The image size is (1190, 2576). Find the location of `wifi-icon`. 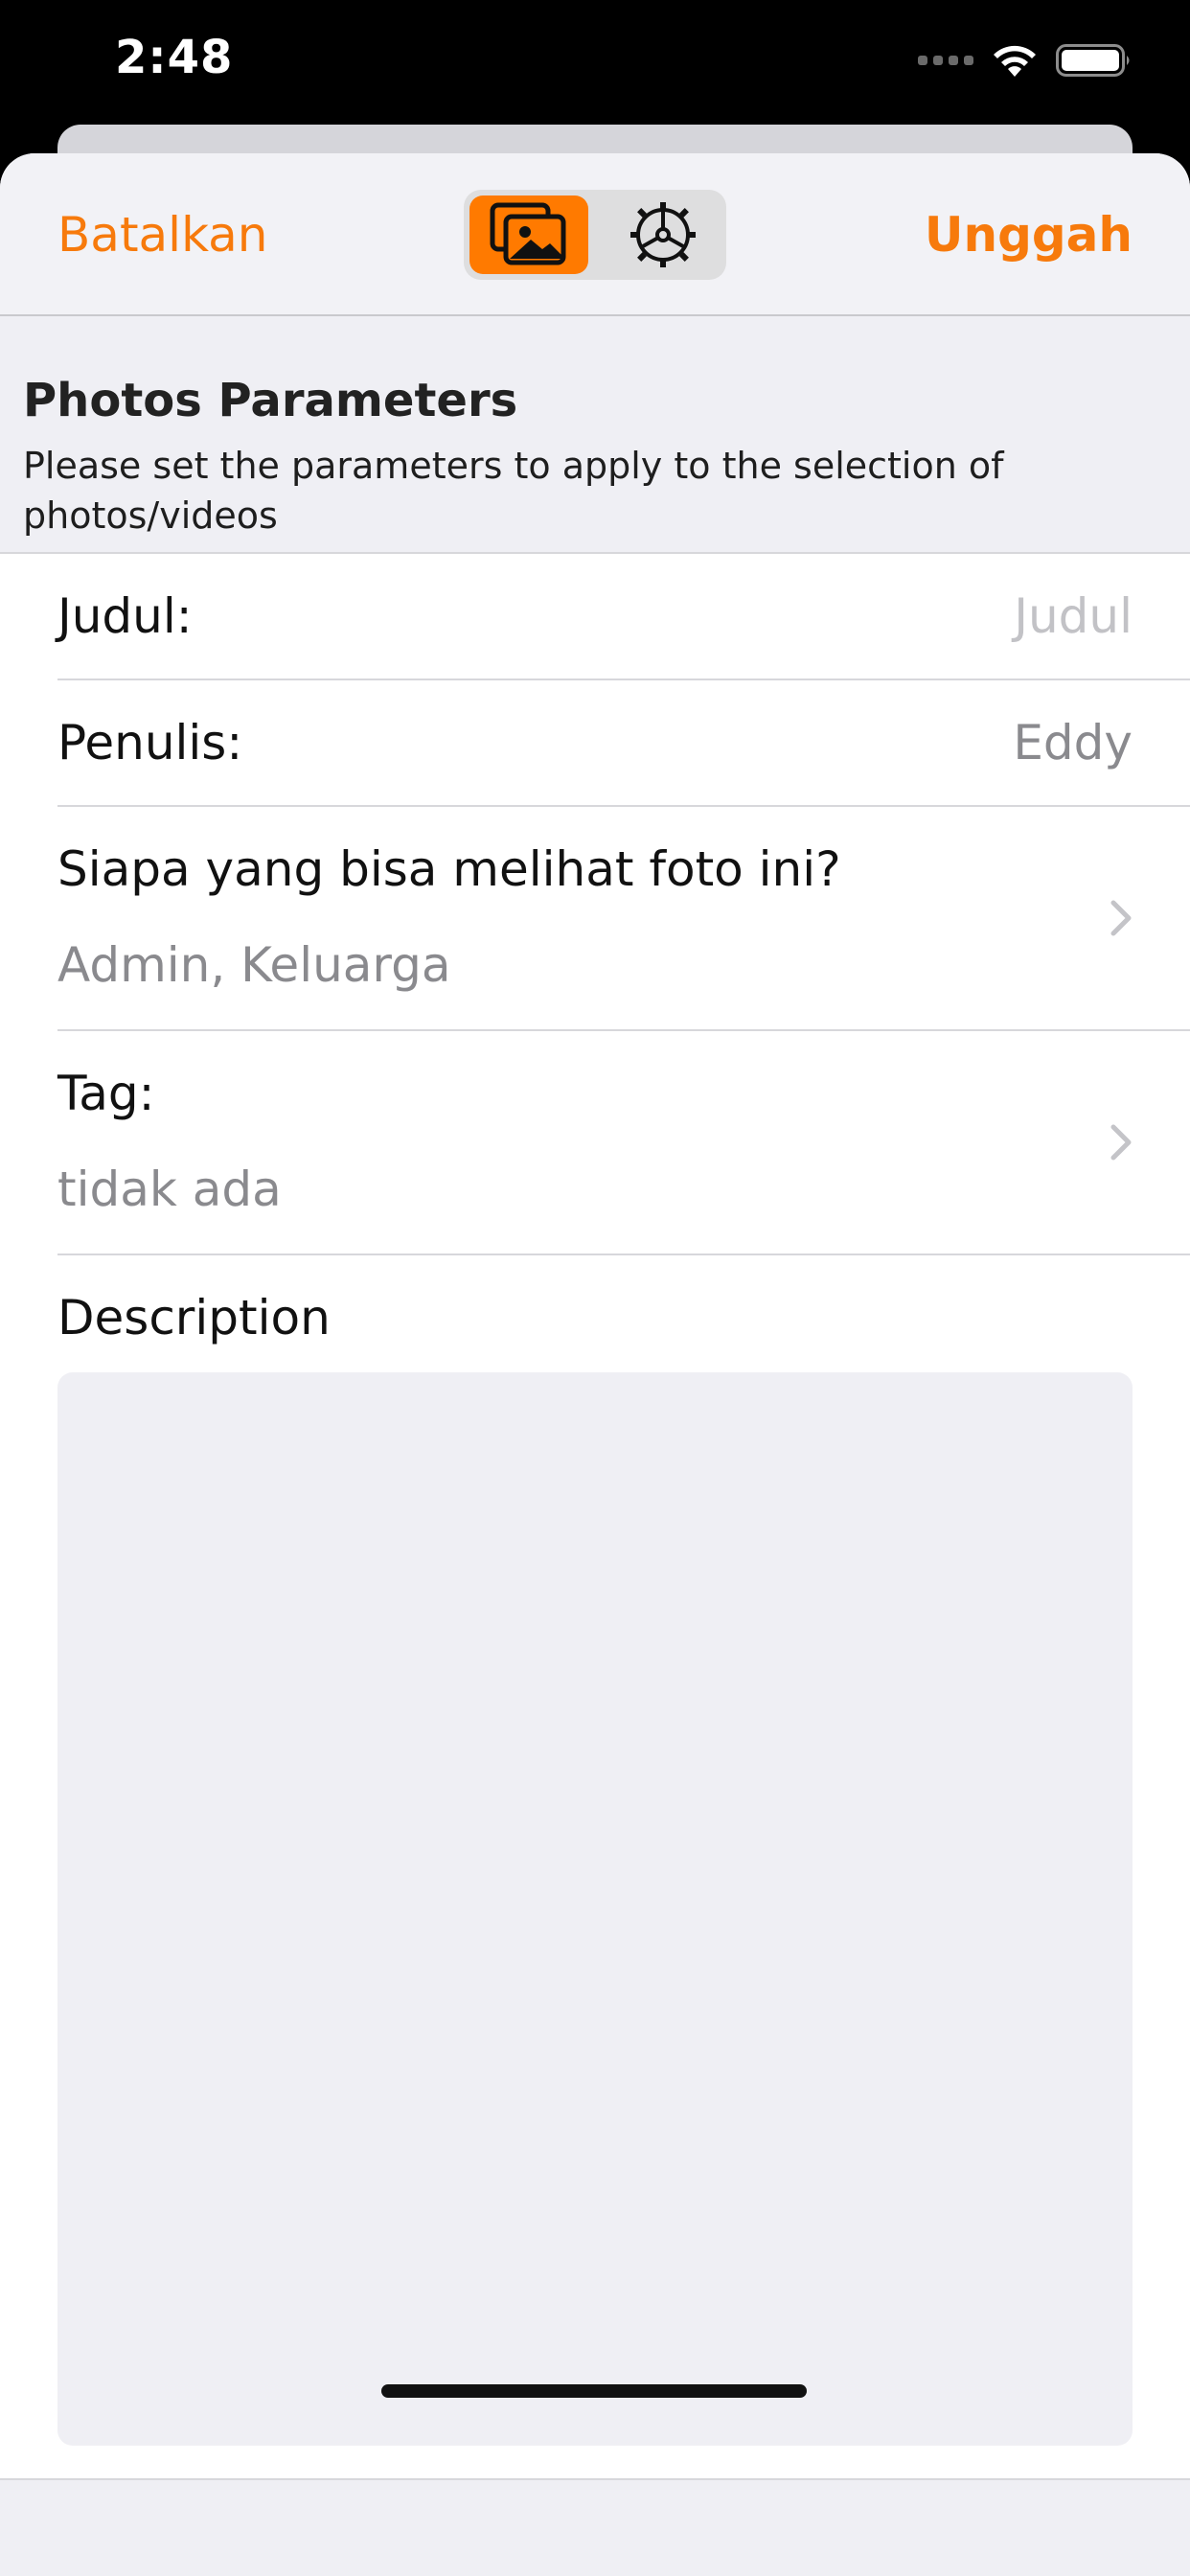

wifi-icon is located at coordinates (1015, 61).